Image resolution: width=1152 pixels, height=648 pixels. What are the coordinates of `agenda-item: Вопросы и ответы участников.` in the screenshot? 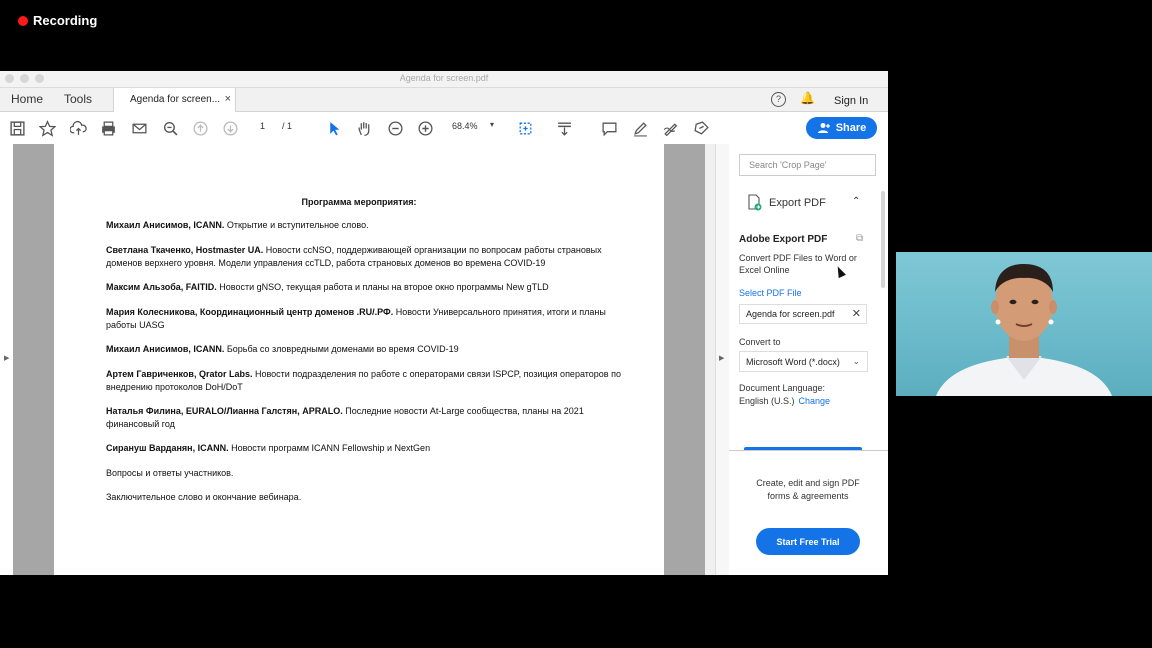 It's located at (170, 473).